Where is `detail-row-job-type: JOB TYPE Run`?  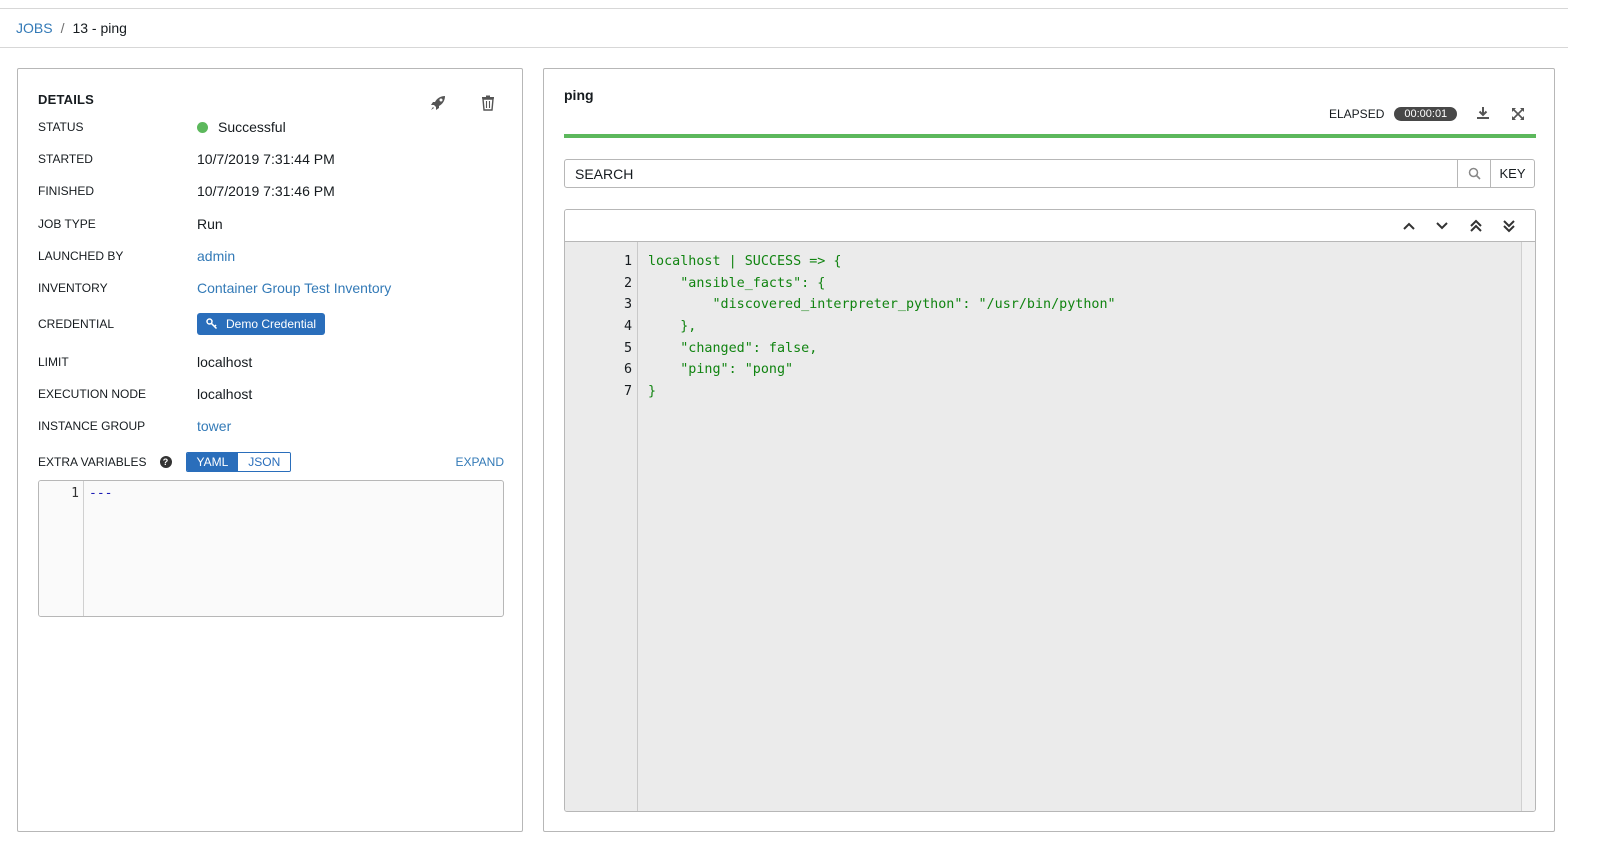
detail-row-job-type: JOB TYPE Run is located at coordinates (273, 224).